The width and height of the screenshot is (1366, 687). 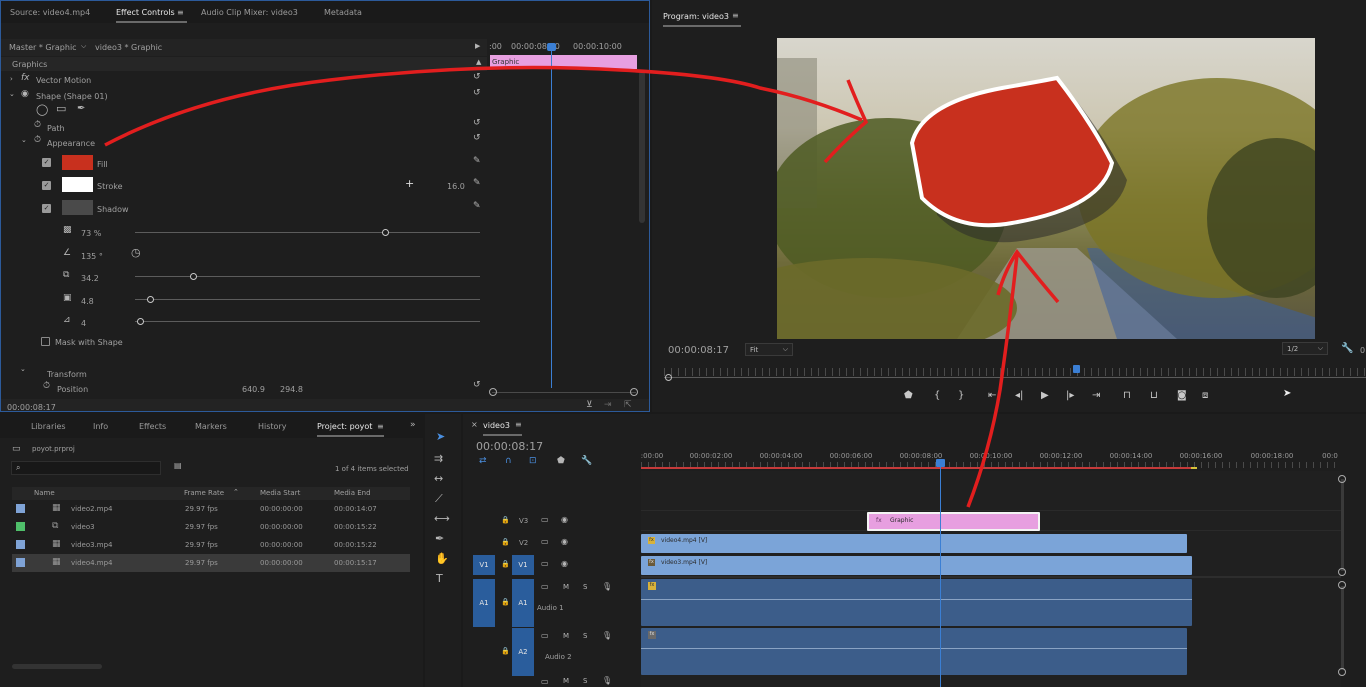 What do you see at coordinates (1015, 377) in the screenshot?
I see `program-scrub-bar` at bounding box center [1015, 377].